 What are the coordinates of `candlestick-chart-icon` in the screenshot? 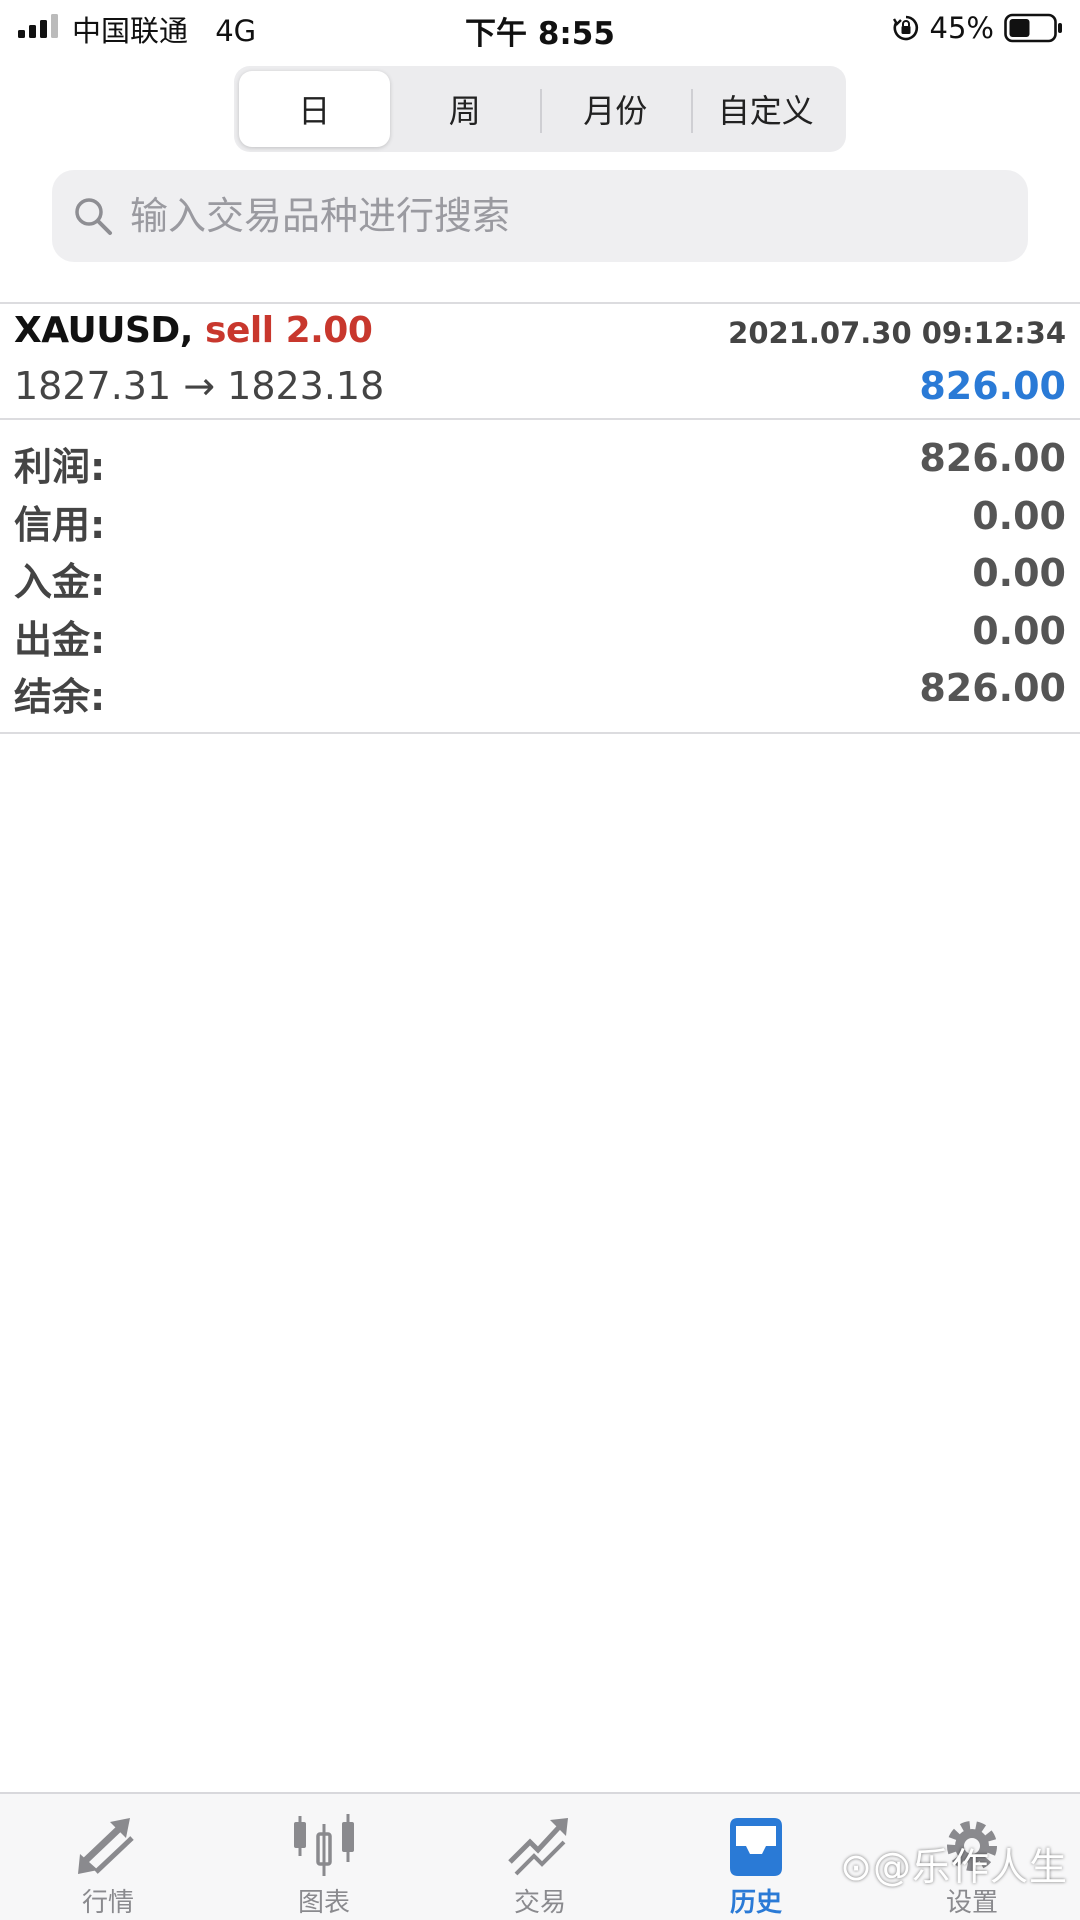 It's located at (324, 1845).